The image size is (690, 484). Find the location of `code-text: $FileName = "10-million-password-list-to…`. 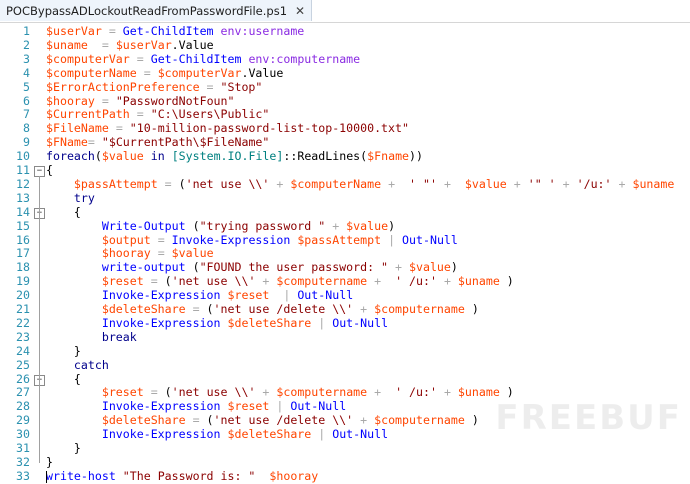

code-text: $FileName = "10-million-password-list-to… is located at coordinates (227, 128).